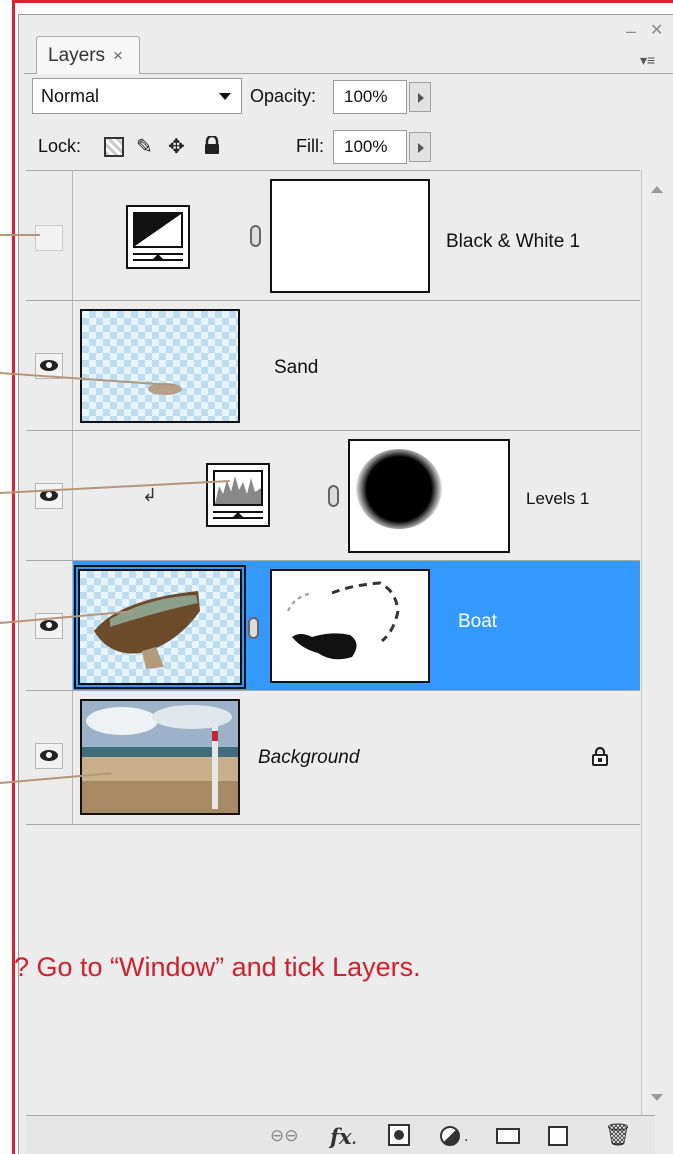 The image size is (673, 1154). I want to click on blend-mode-value: Normal, so click(70, 95).